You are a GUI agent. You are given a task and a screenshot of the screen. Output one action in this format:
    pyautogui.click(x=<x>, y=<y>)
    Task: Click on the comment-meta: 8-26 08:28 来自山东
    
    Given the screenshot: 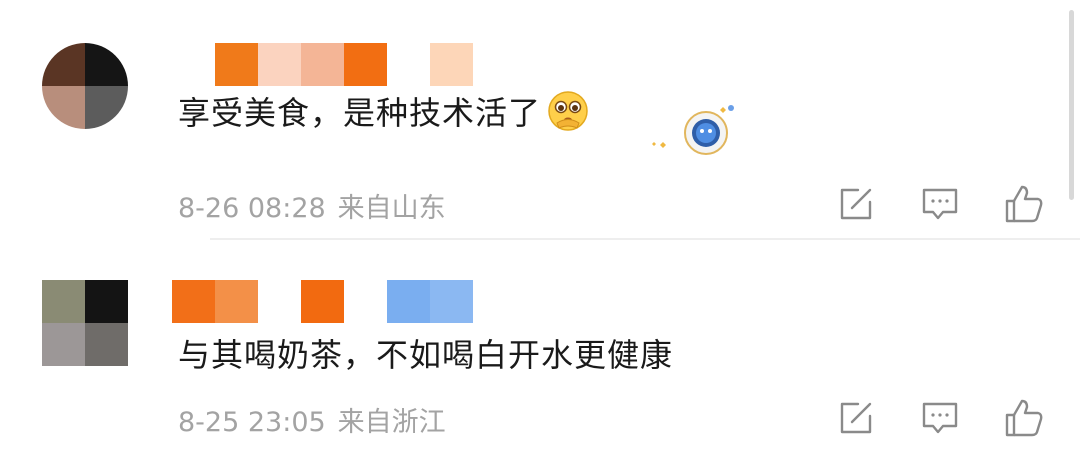 What is the action you would take?
    pyautogui.click(x=312, y=205)
    